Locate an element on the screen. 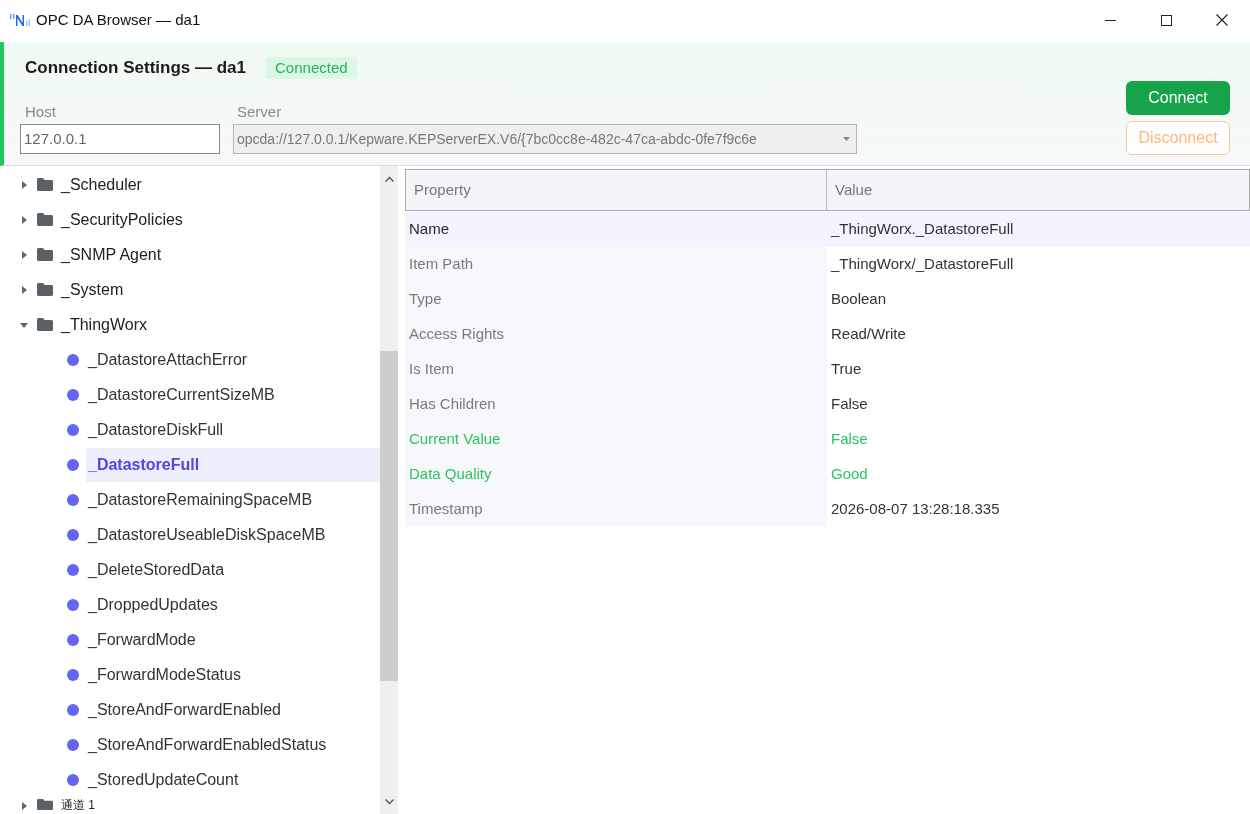 The height and width of the screenshot is (814, 1250). tree-tag-item: _DatastoreRemainingSpaceMB is located at coordinates (233, 499).